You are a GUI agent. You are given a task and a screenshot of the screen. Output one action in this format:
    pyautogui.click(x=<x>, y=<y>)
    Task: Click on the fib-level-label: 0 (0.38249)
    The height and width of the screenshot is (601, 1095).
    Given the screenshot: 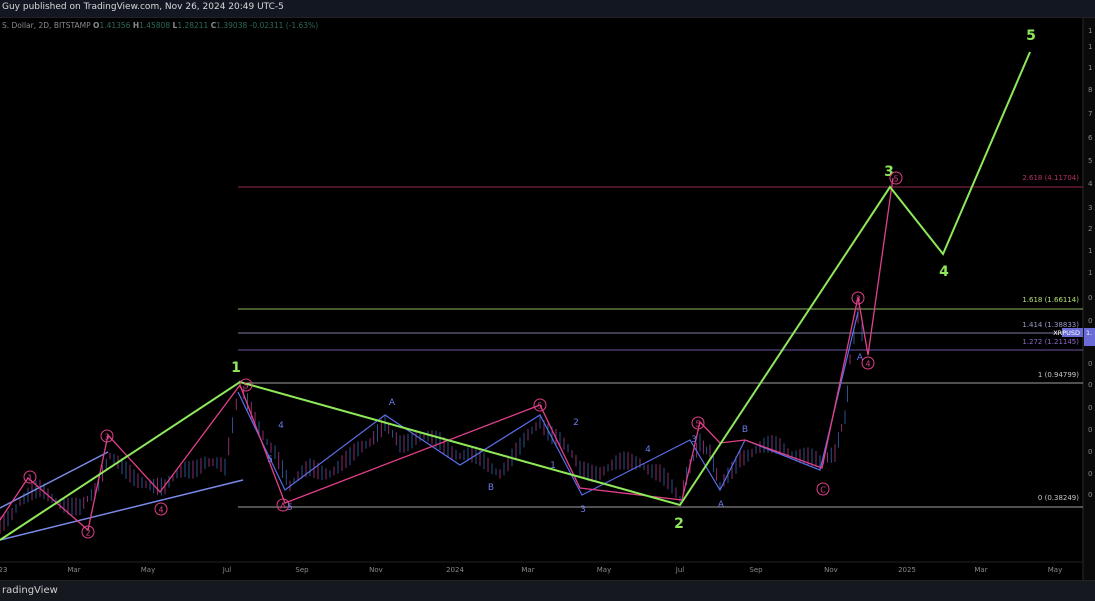 What is the action you would take?
    pyautogui.click(x=1058, y=498)
    